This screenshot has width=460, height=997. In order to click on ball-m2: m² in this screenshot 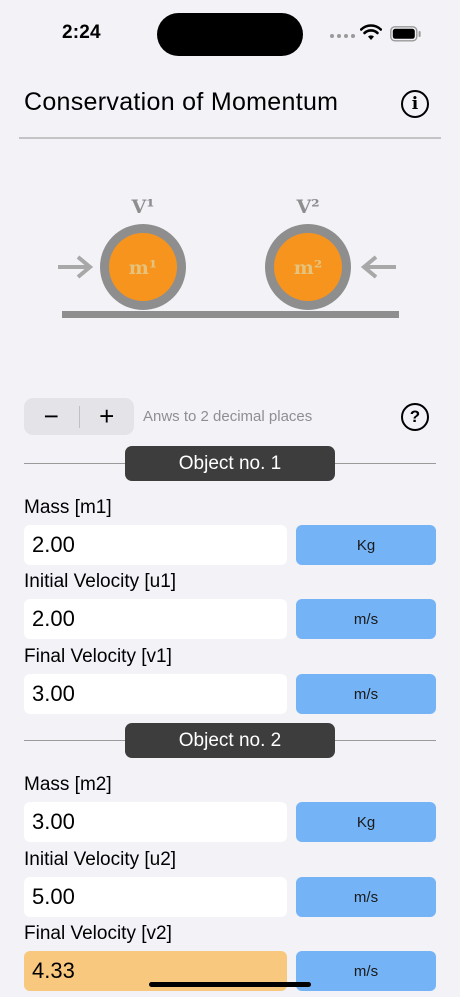, I will do `click(308, 267)`.